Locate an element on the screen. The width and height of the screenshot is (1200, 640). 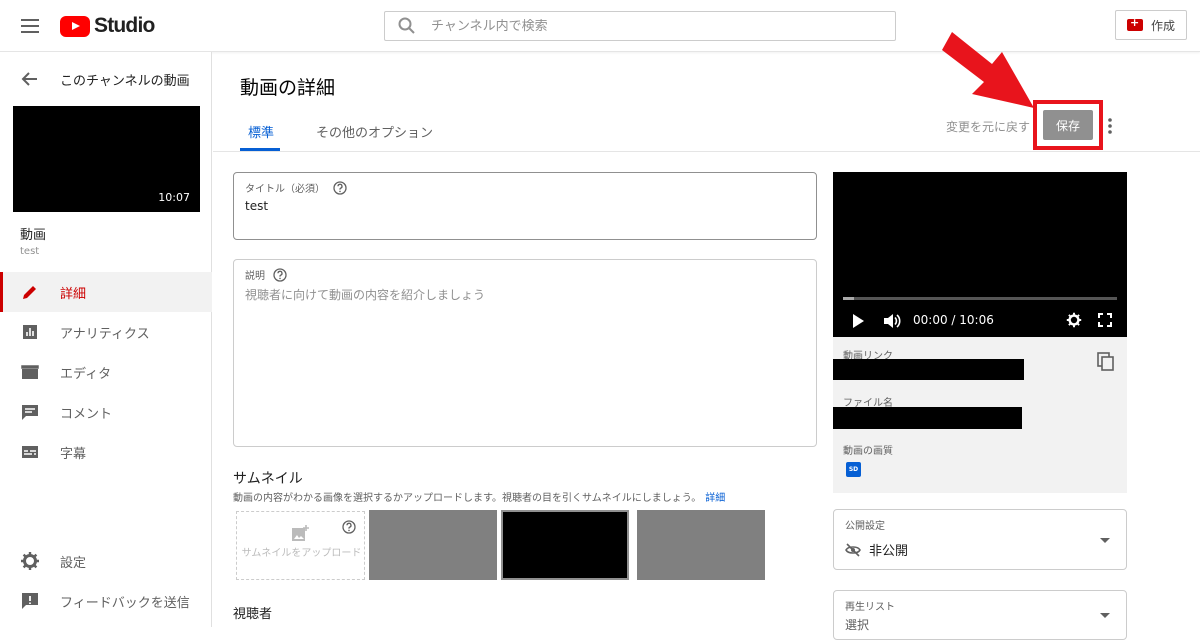
description-field-label: 説明 is located at coordinates (255, 276).